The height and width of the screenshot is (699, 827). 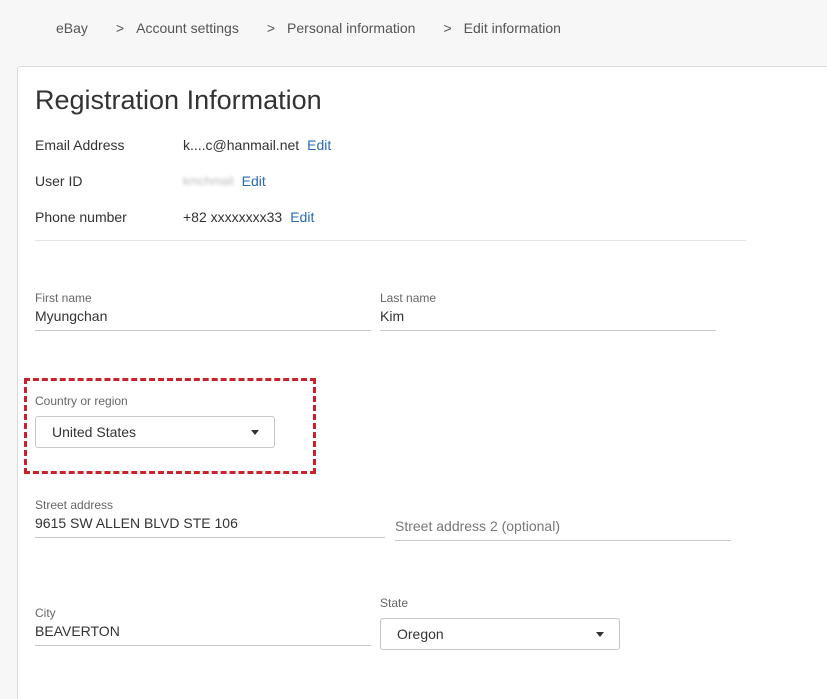 I want to click on breadcrumb-account-settings: Account settings, so click(x=187, y=28).